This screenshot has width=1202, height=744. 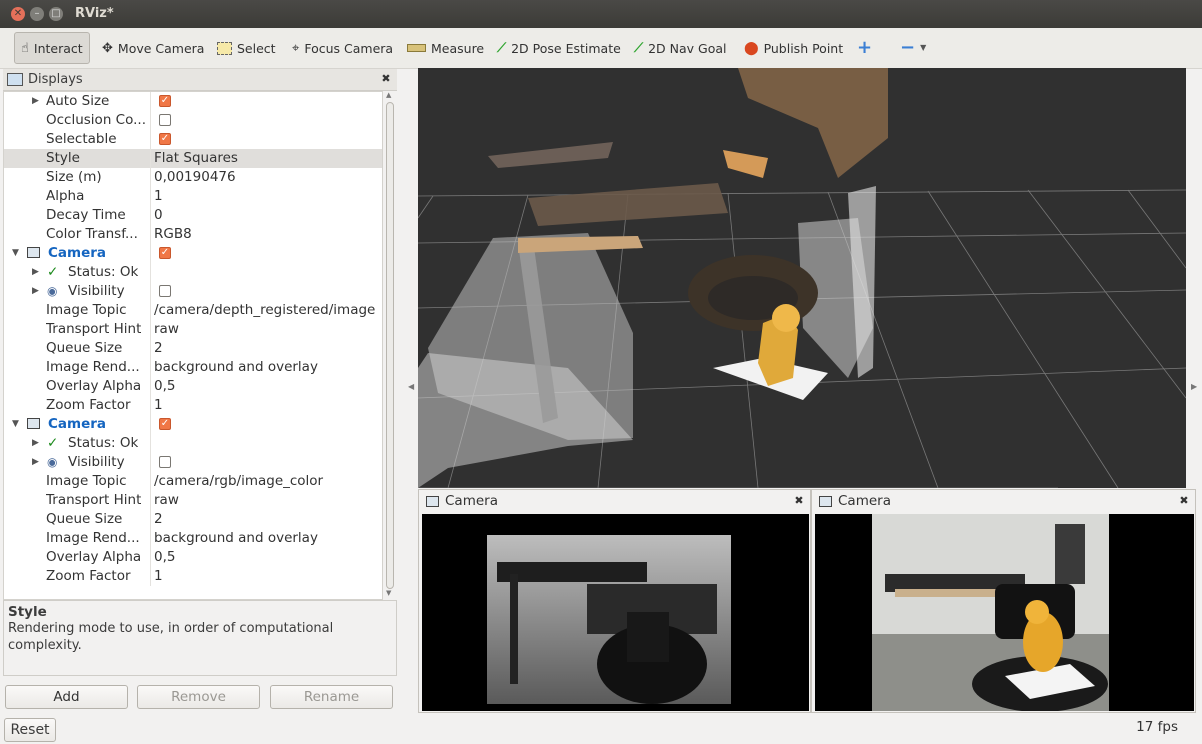 What do you see at coordinates (264, 310) in the screenshot?
I see `property-value: /camera/depth_registered/image` at bounding box center [264, 310].